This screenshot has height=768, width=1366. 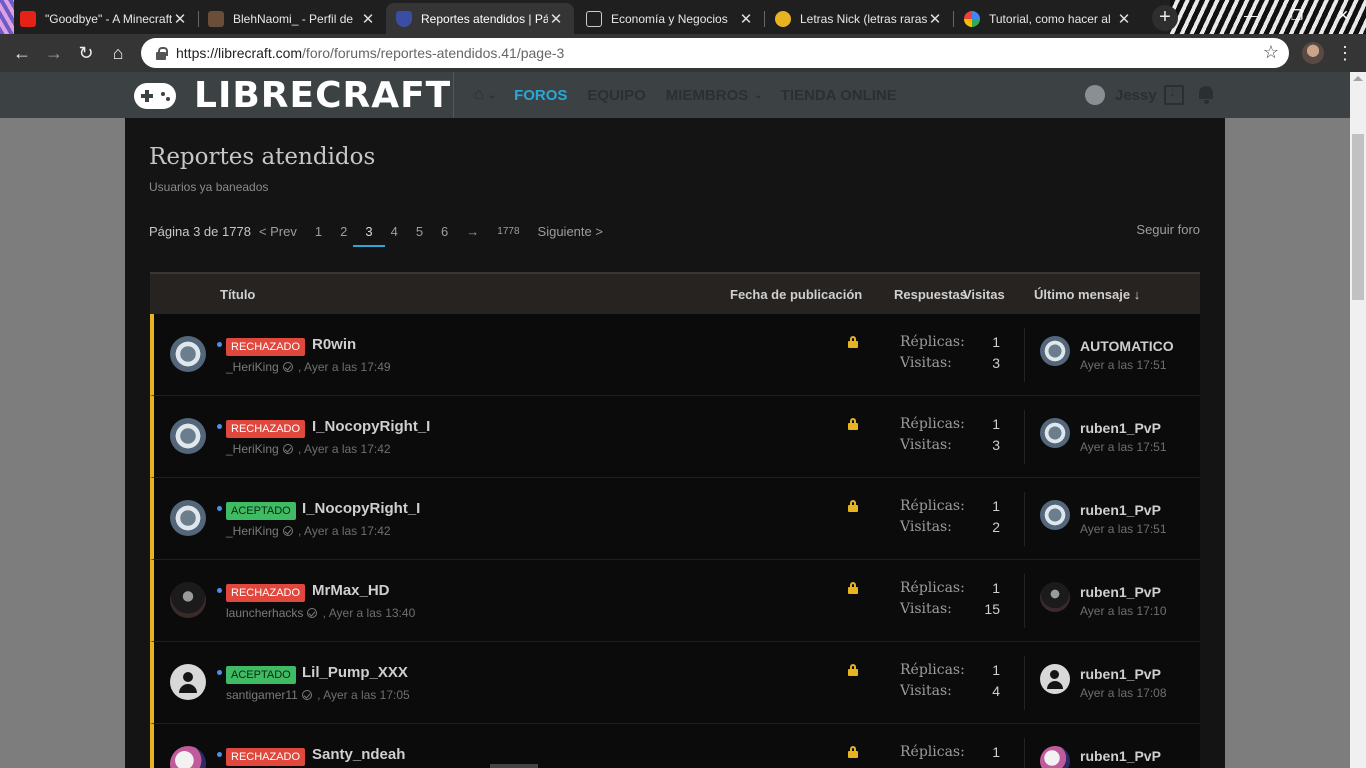 I want to click on page-scrollbar, so click(x=1358, y=420).